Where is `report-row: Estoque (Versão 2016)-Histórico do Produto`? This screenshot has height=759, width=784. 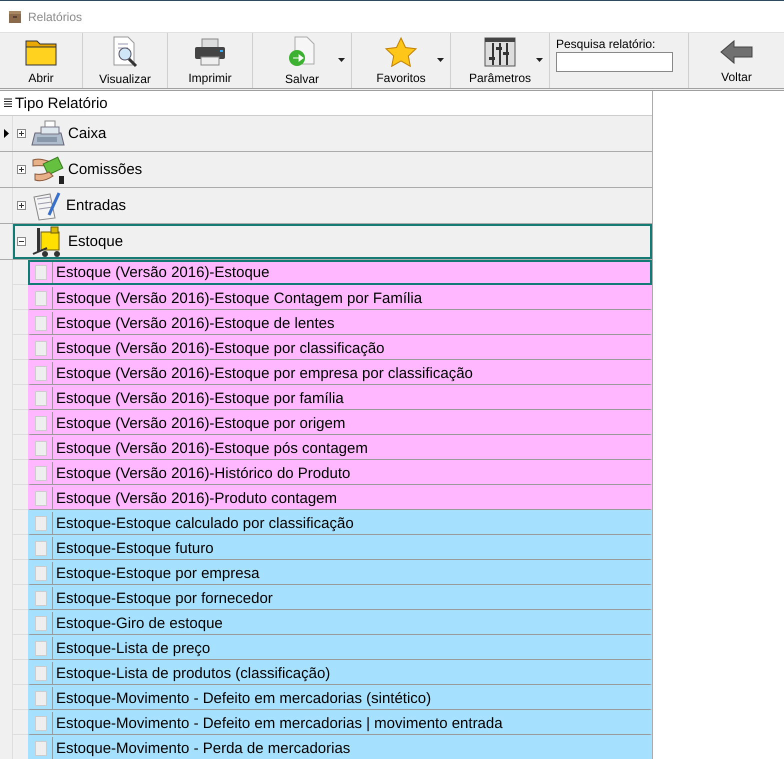 report-row: Estoque (Versão 2016)-Histórico do Produto is located at coordinates (340, 472).